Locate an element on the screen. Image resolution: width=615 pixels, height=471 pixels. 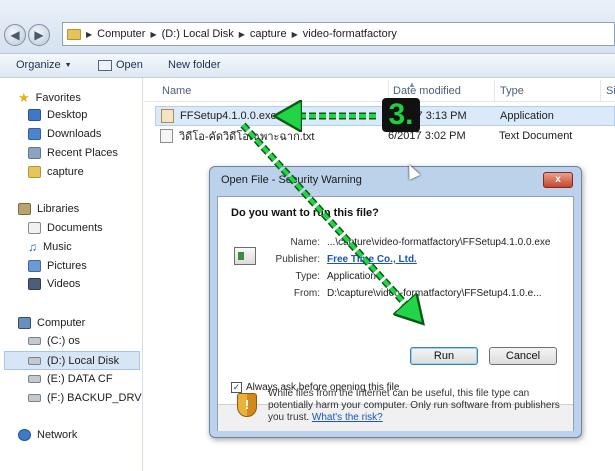
file-type: Text Document is located at coordinates (536, 136).